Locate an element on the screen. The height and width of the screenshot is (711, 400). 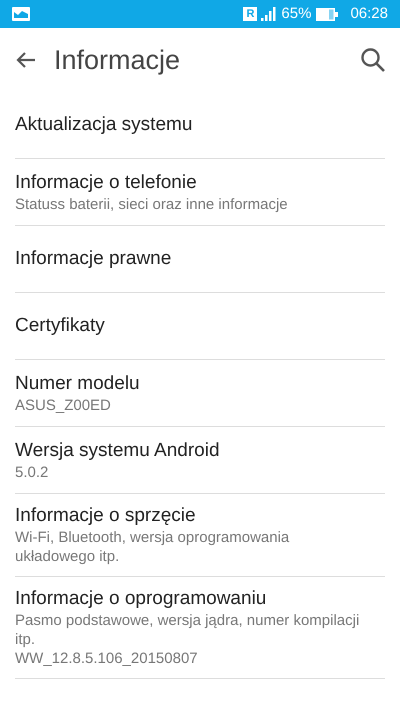
picture-notification-icon is located at coordinates (21, 14).